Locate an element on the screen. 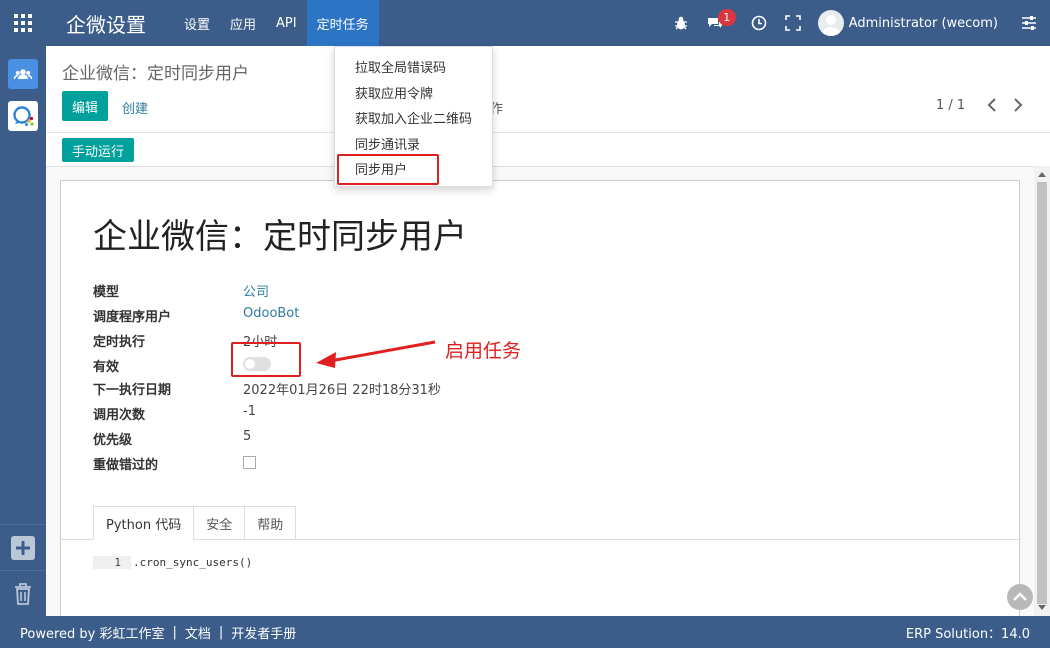  sidebar-item-wecom is located at coordinates (23, 116).